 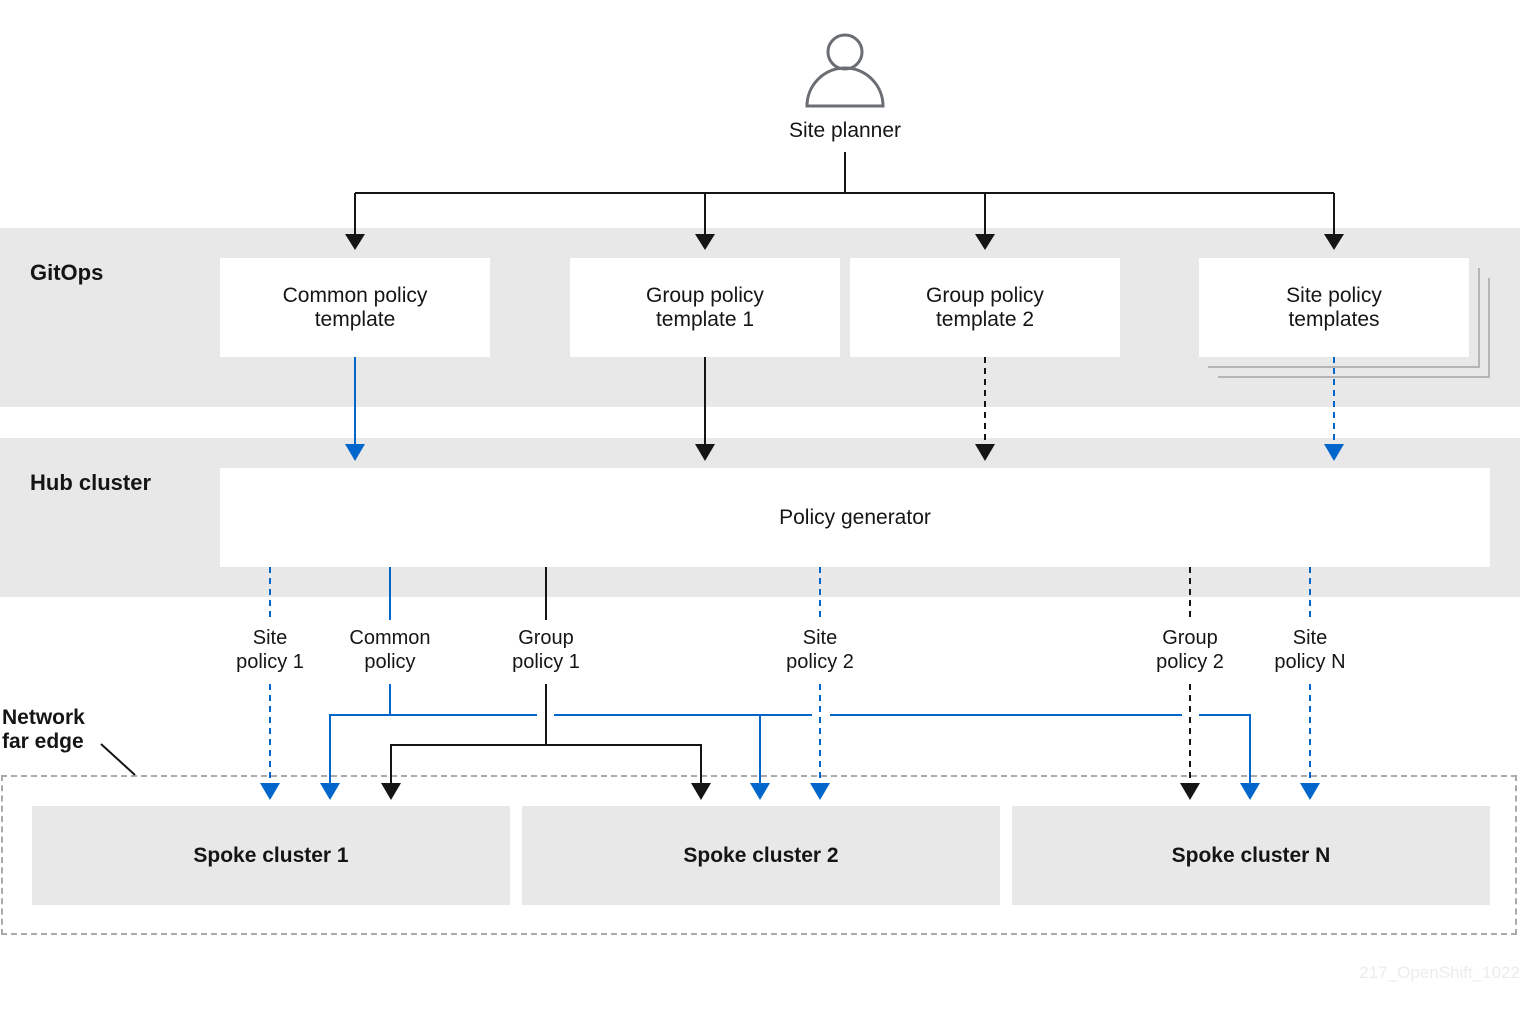 I want to click on user-icon, so click(x=845, y=70).